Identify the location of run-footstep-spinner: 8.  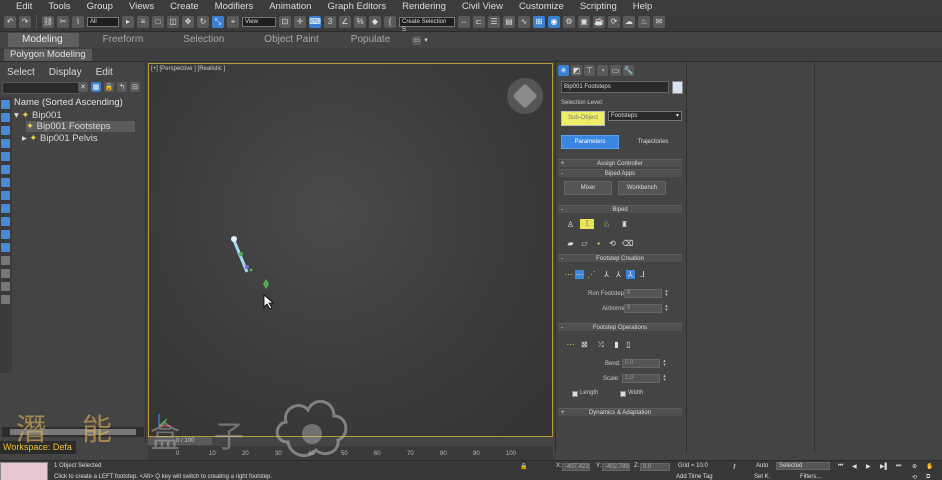
(643, 293).